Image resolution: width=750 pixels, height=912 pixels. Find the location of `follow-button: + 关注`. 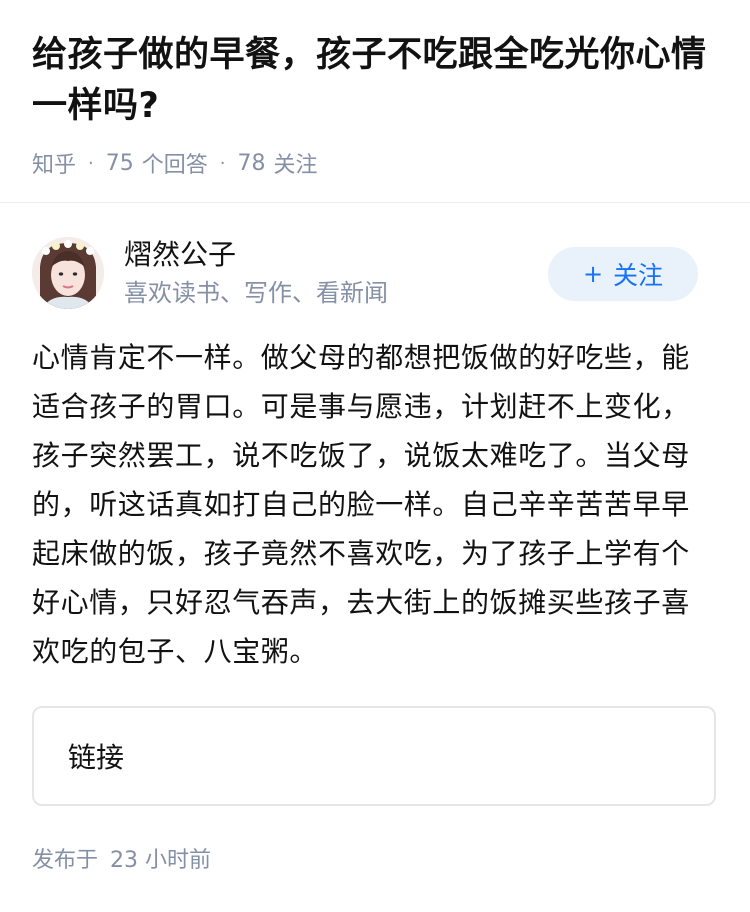

follow-button: + 关注 is located at coordinates (623, 274).